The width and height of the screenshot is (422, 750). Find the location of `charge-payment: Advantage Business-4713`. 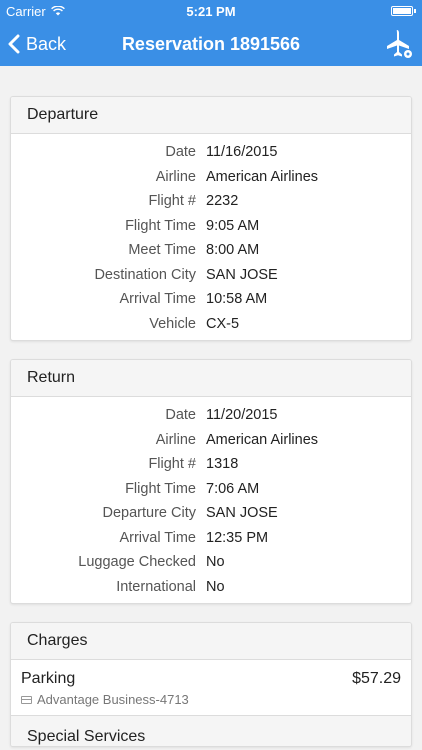

charge-payment: Advantage Business-4713 is located at coordinates (211, 699).